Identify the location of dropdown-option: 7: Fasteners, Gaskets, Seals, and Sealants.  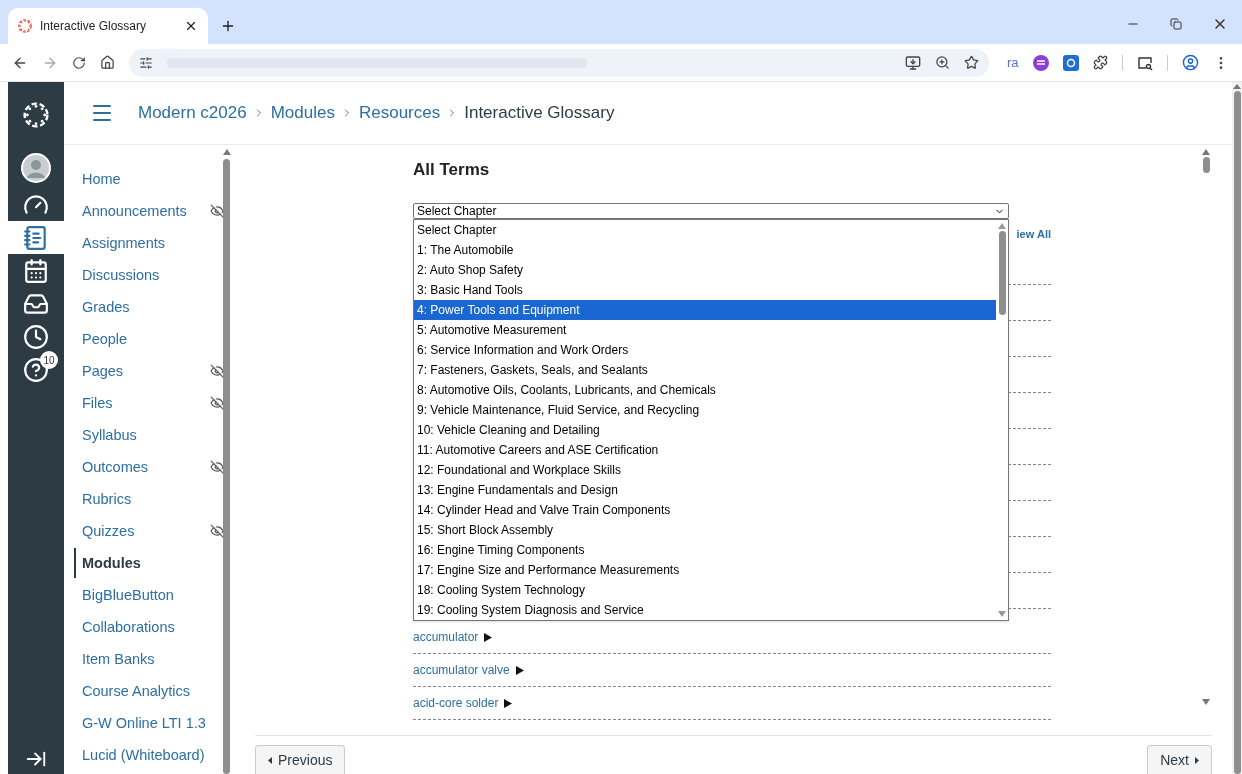
(705, 370).